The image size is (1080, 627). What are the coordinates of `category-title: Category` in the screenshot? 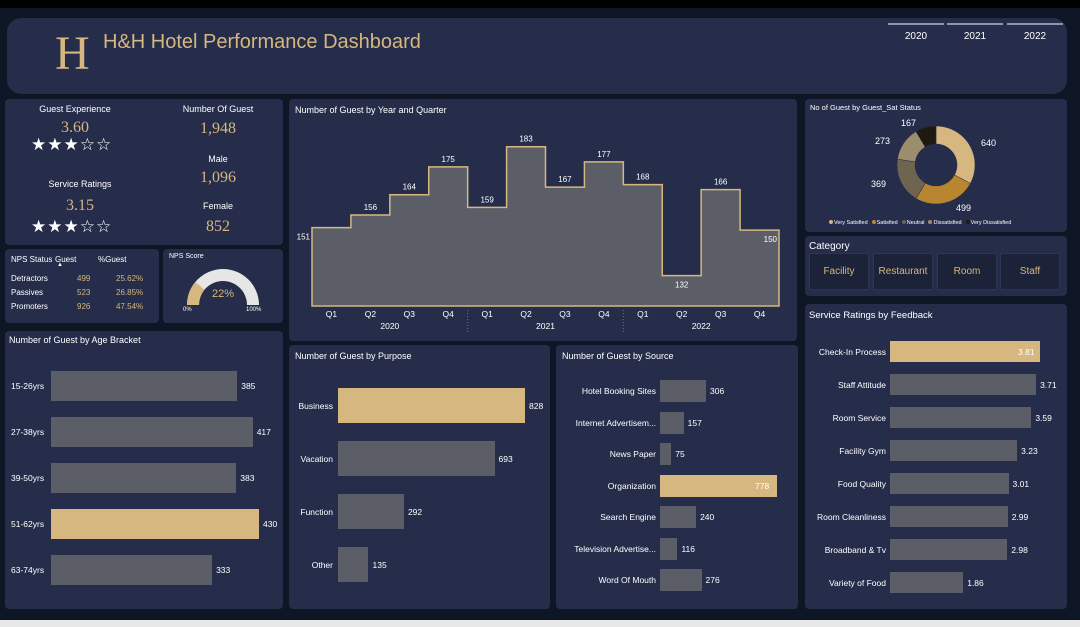 It's located at (829, 246).